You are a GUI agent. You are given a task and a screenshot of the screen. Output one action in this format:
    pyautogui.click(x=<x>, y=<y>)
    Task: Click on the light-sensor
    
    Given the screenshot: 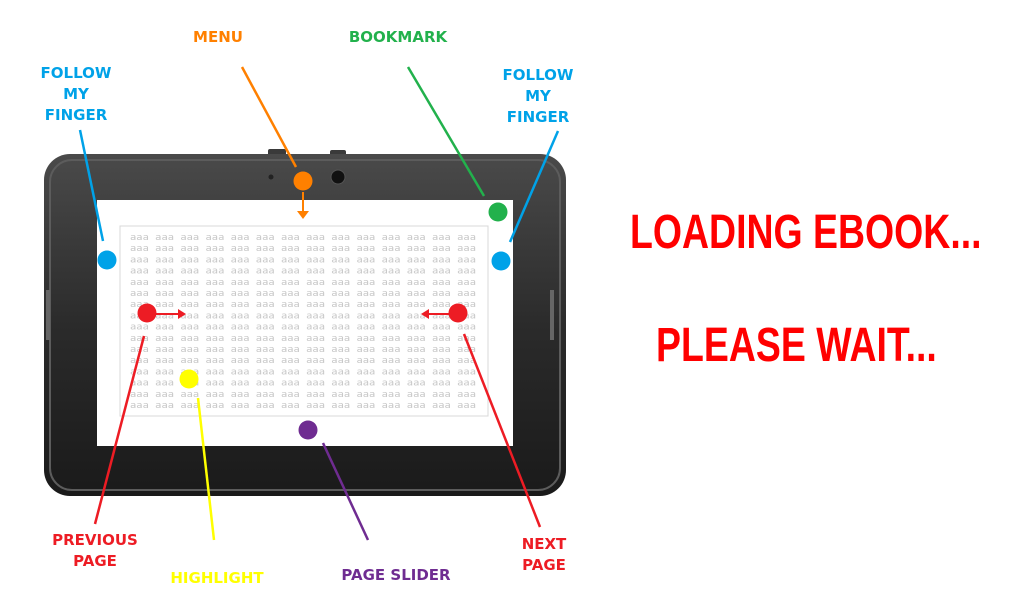 What is the action you would take?
    pyautogui.click(x=271, y=177)
    